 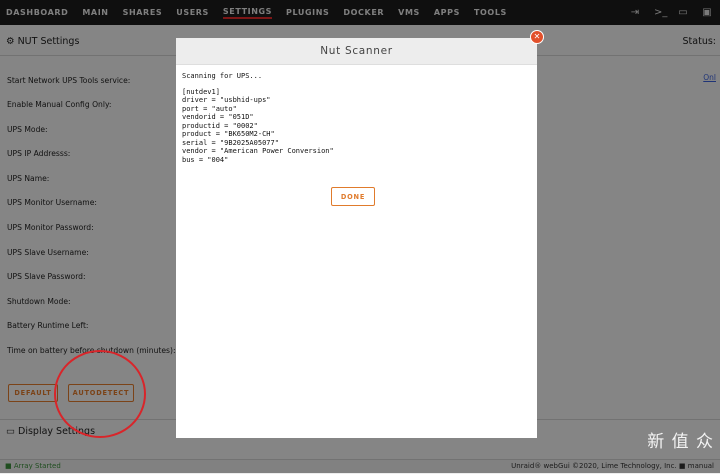 I want to click on output-line: driver = "usbhid-ups", so click(x=226, y=100).